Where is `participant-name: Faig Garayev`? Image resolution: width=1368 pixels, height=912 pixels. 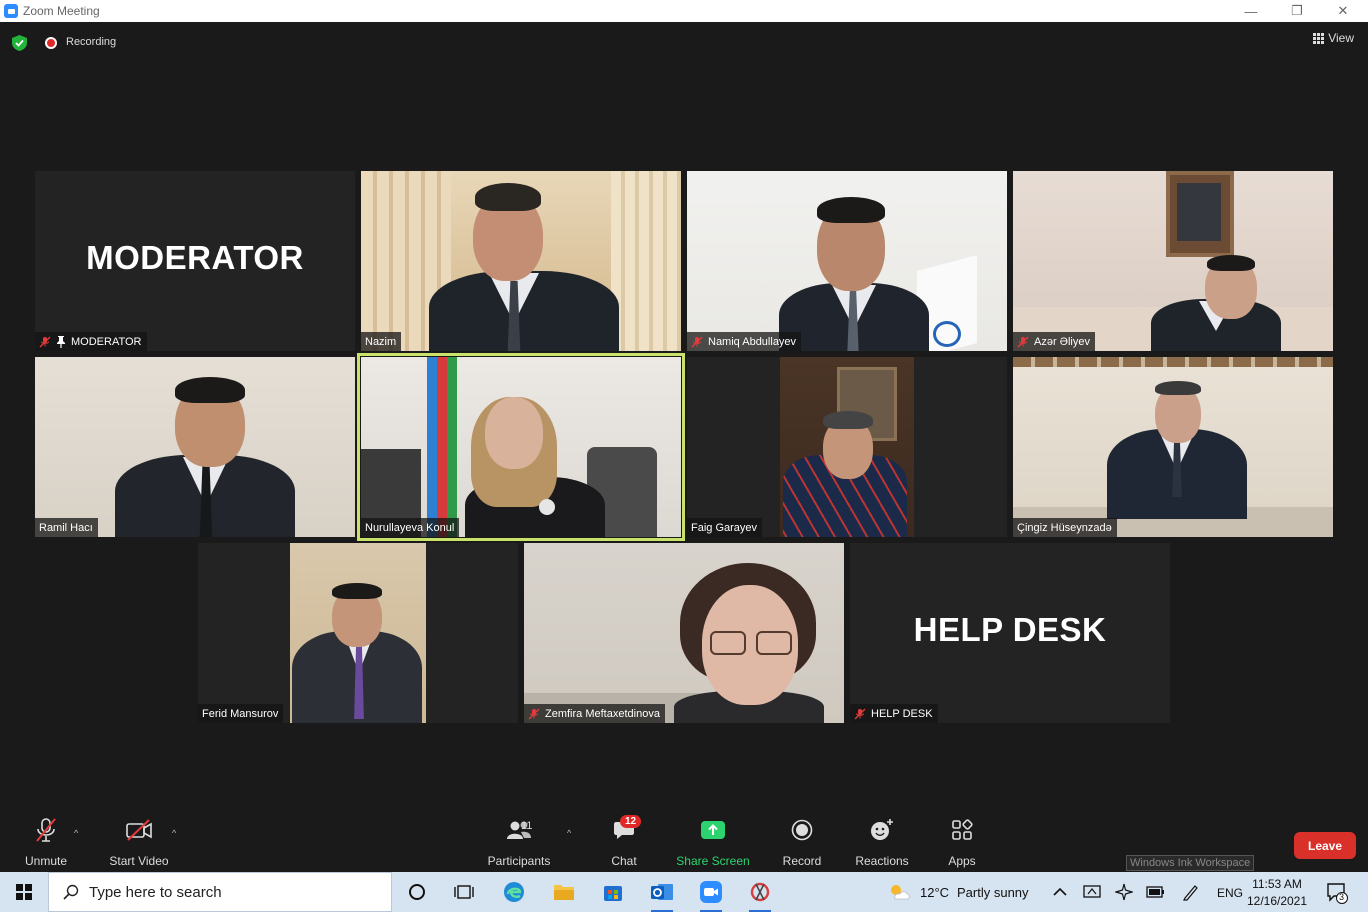 participant-name: Faig Garayev is located at coordinates (724, 527).